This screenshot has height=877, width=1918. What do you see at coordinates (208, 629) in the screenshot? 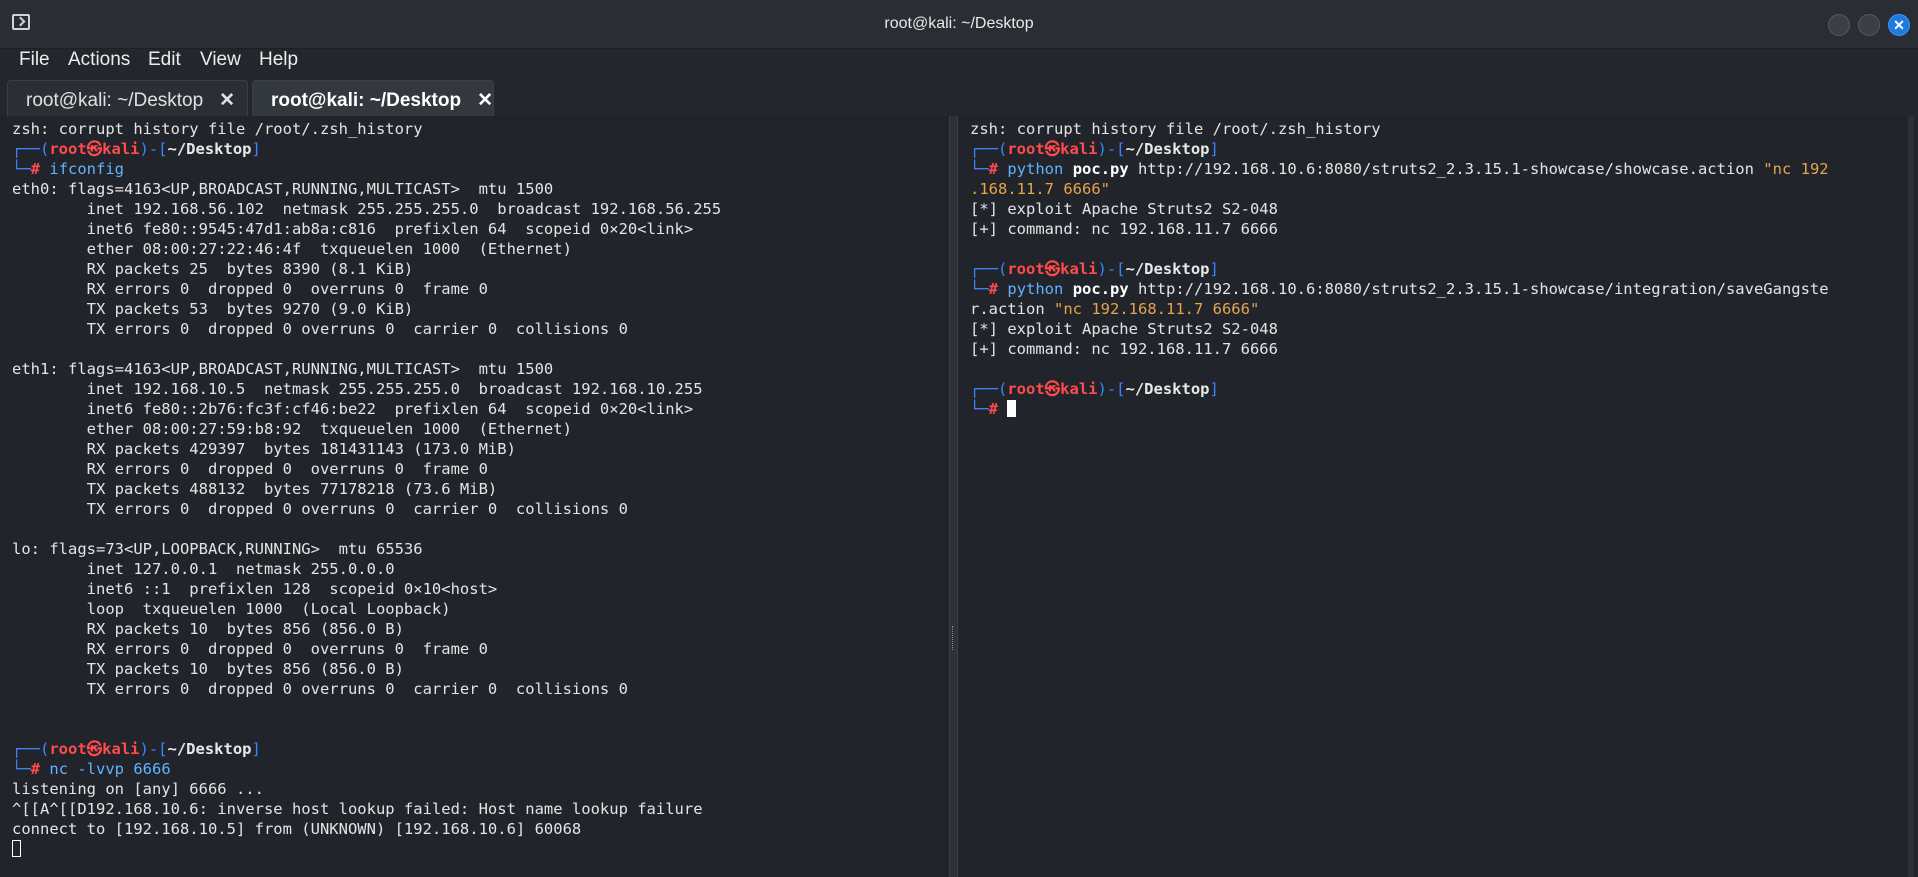
I see `ifconfig-output-line: RX packets 10 bytes 856 (856.0 B)` at bounding box center [208, 629].